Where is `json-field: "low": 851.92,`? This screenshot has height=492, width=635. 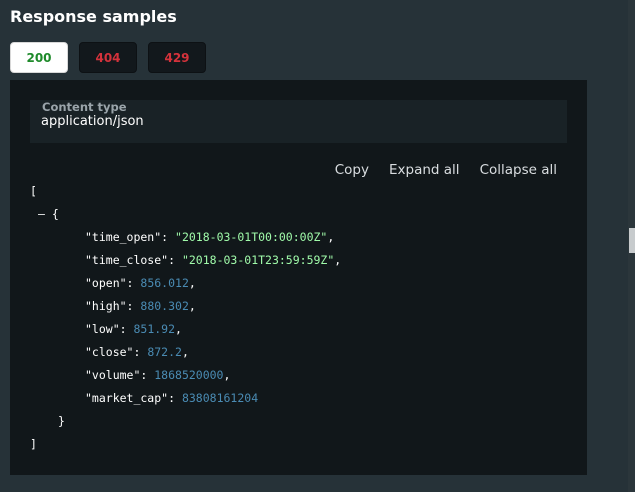
json-field: "low": 851.92, is located at coordinates (133, 329).